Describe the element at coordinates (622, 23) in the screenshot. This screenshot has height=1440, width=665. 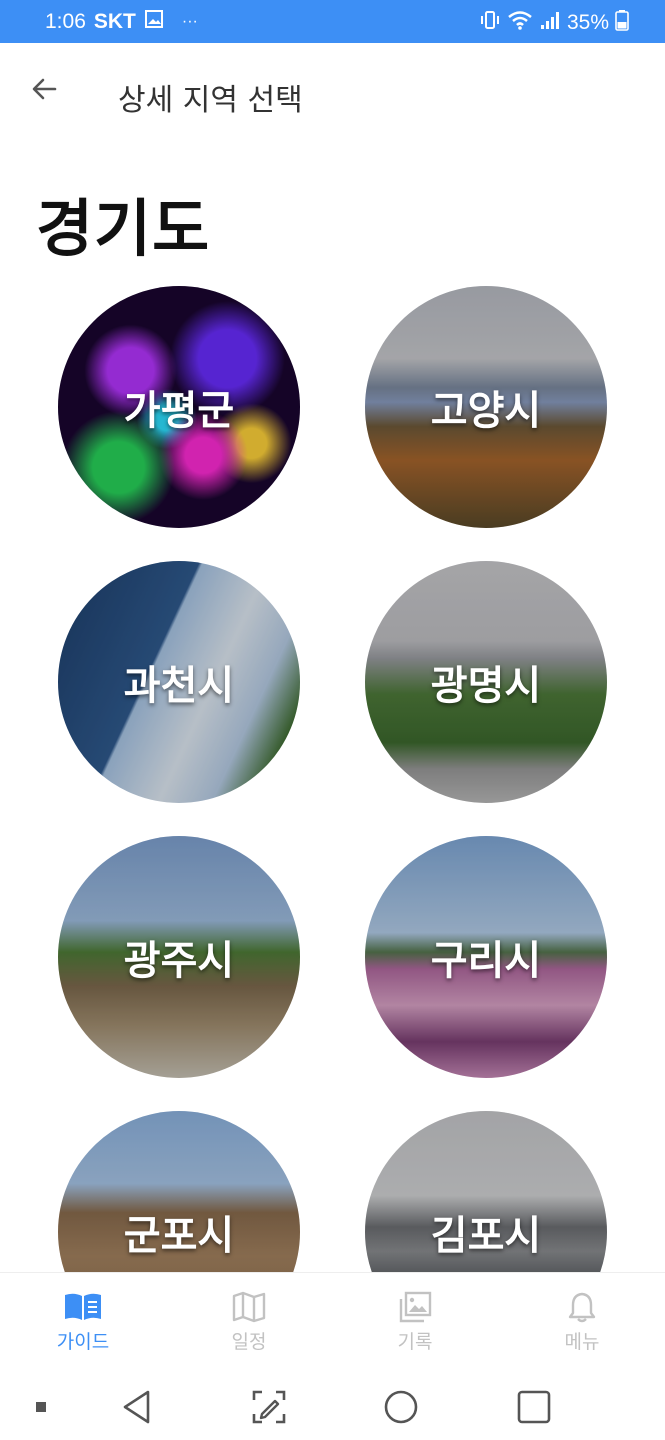
I see `battery-icon` at that location.